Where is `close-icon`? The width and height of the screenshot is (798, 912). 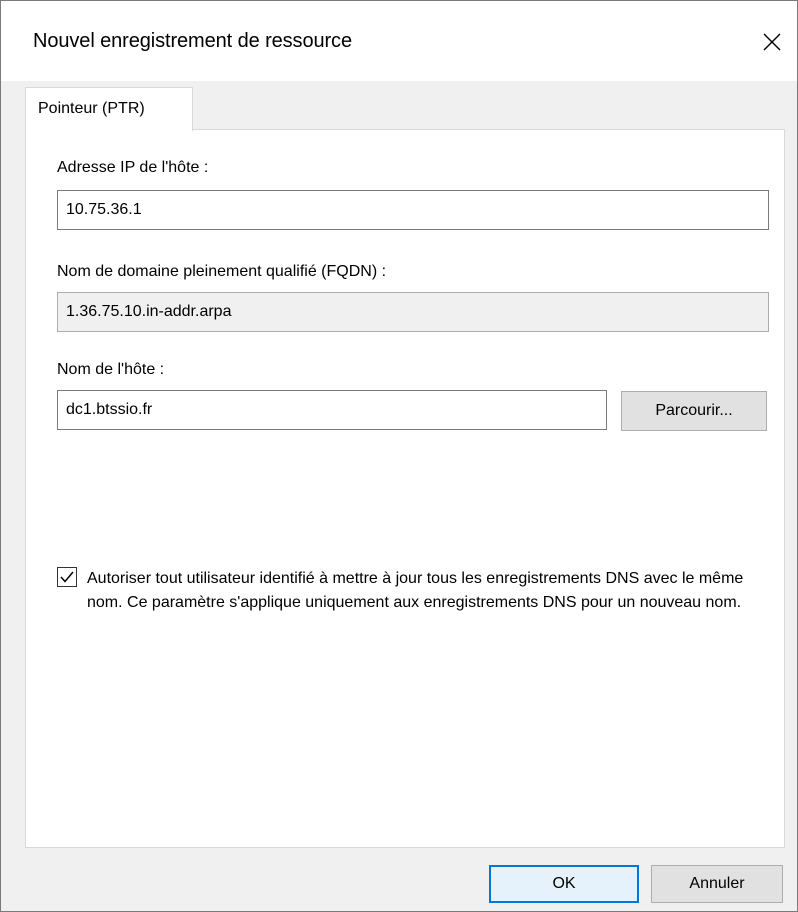
close-icon is located at coordinates (772, 42).